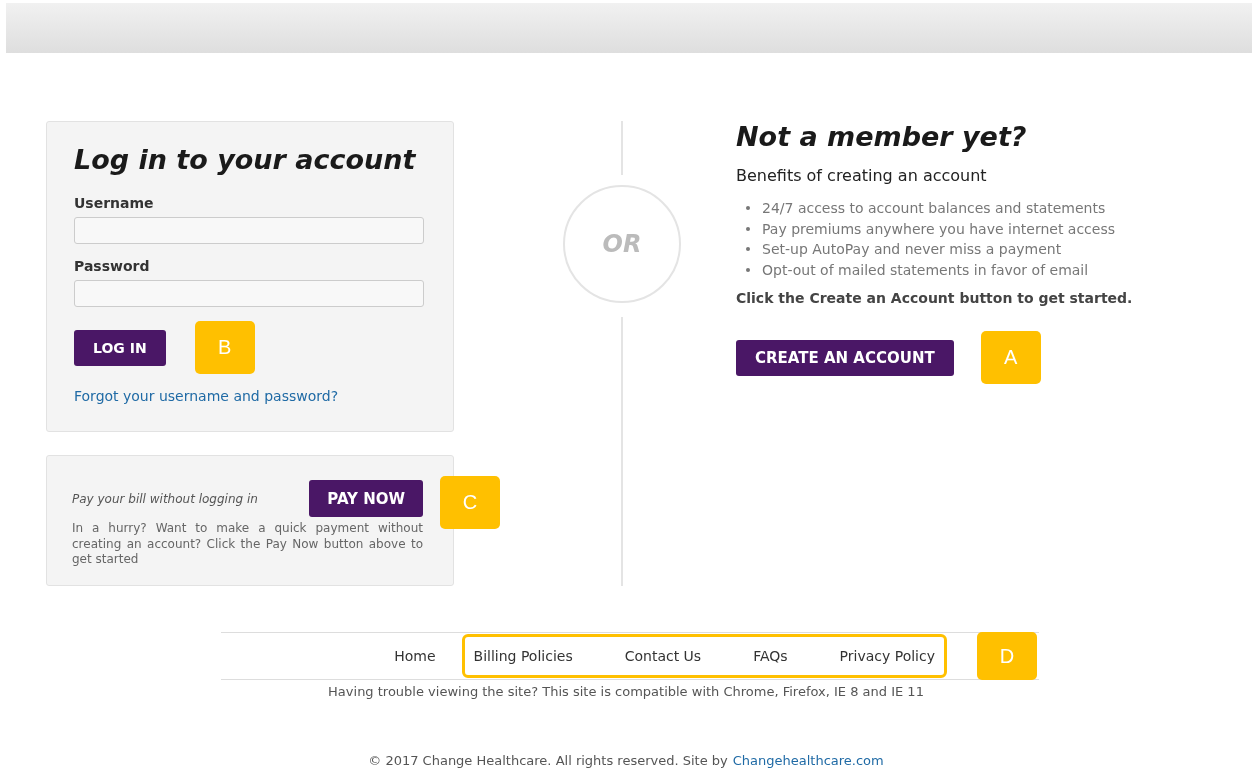 The image size is (1252, 781). Describe the element at coordinates (1007, 656) in the screenshot. I see `callout-badge: D` at that location.